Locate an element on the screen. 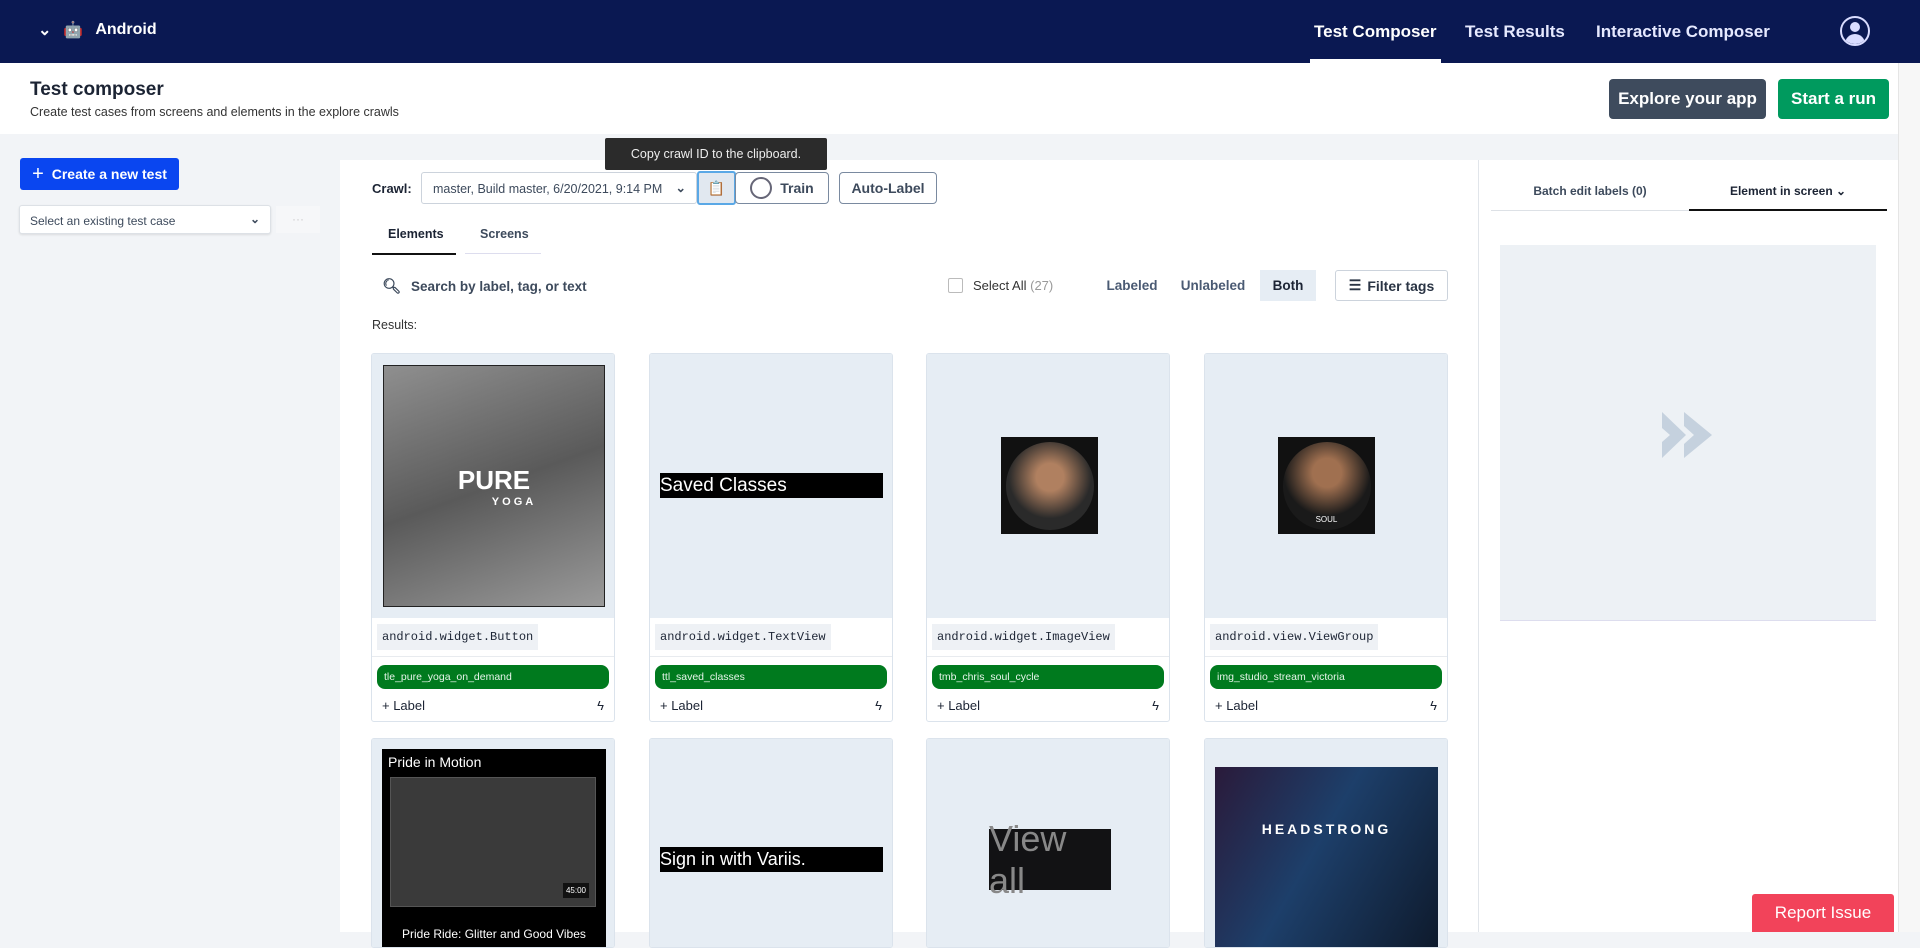 This screenshot has width=1920, height=948. clipboard-icon: 📋 is located at coordinates (716, 187).